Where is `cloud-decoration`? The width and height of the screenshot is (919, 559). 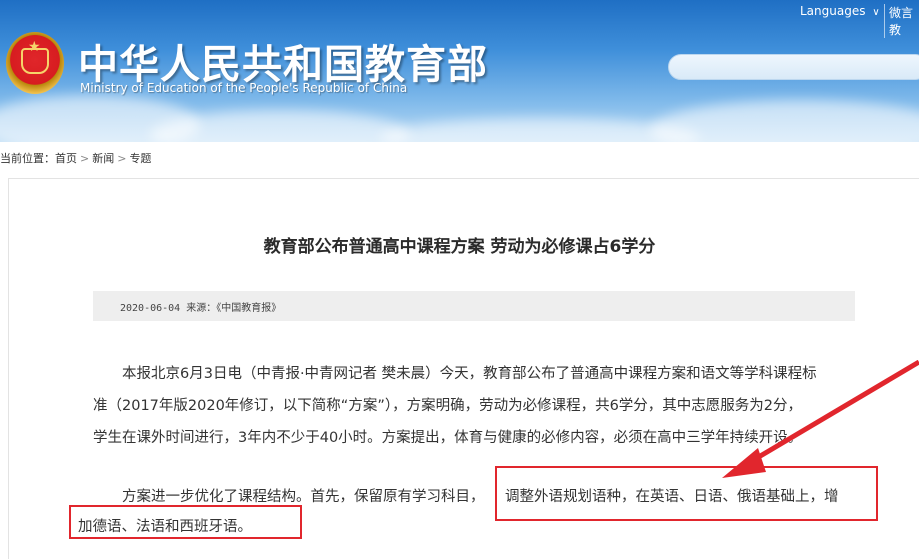 cloud-decoration is located at coordinates (784, 121).